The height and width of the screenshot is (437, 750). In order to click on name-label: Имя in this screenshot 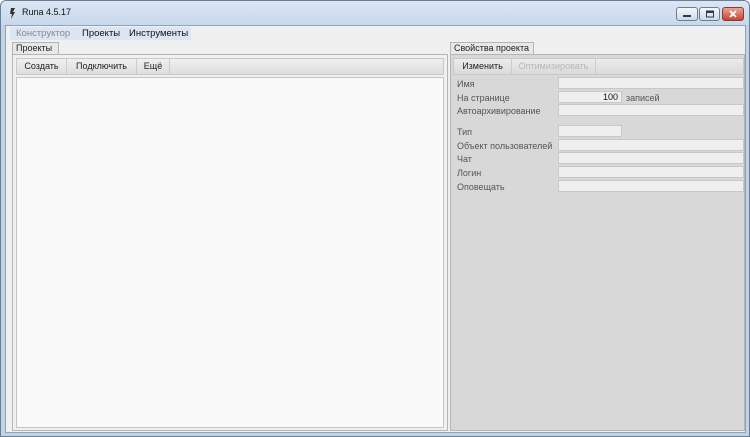, I will do `click(466, 84)`.